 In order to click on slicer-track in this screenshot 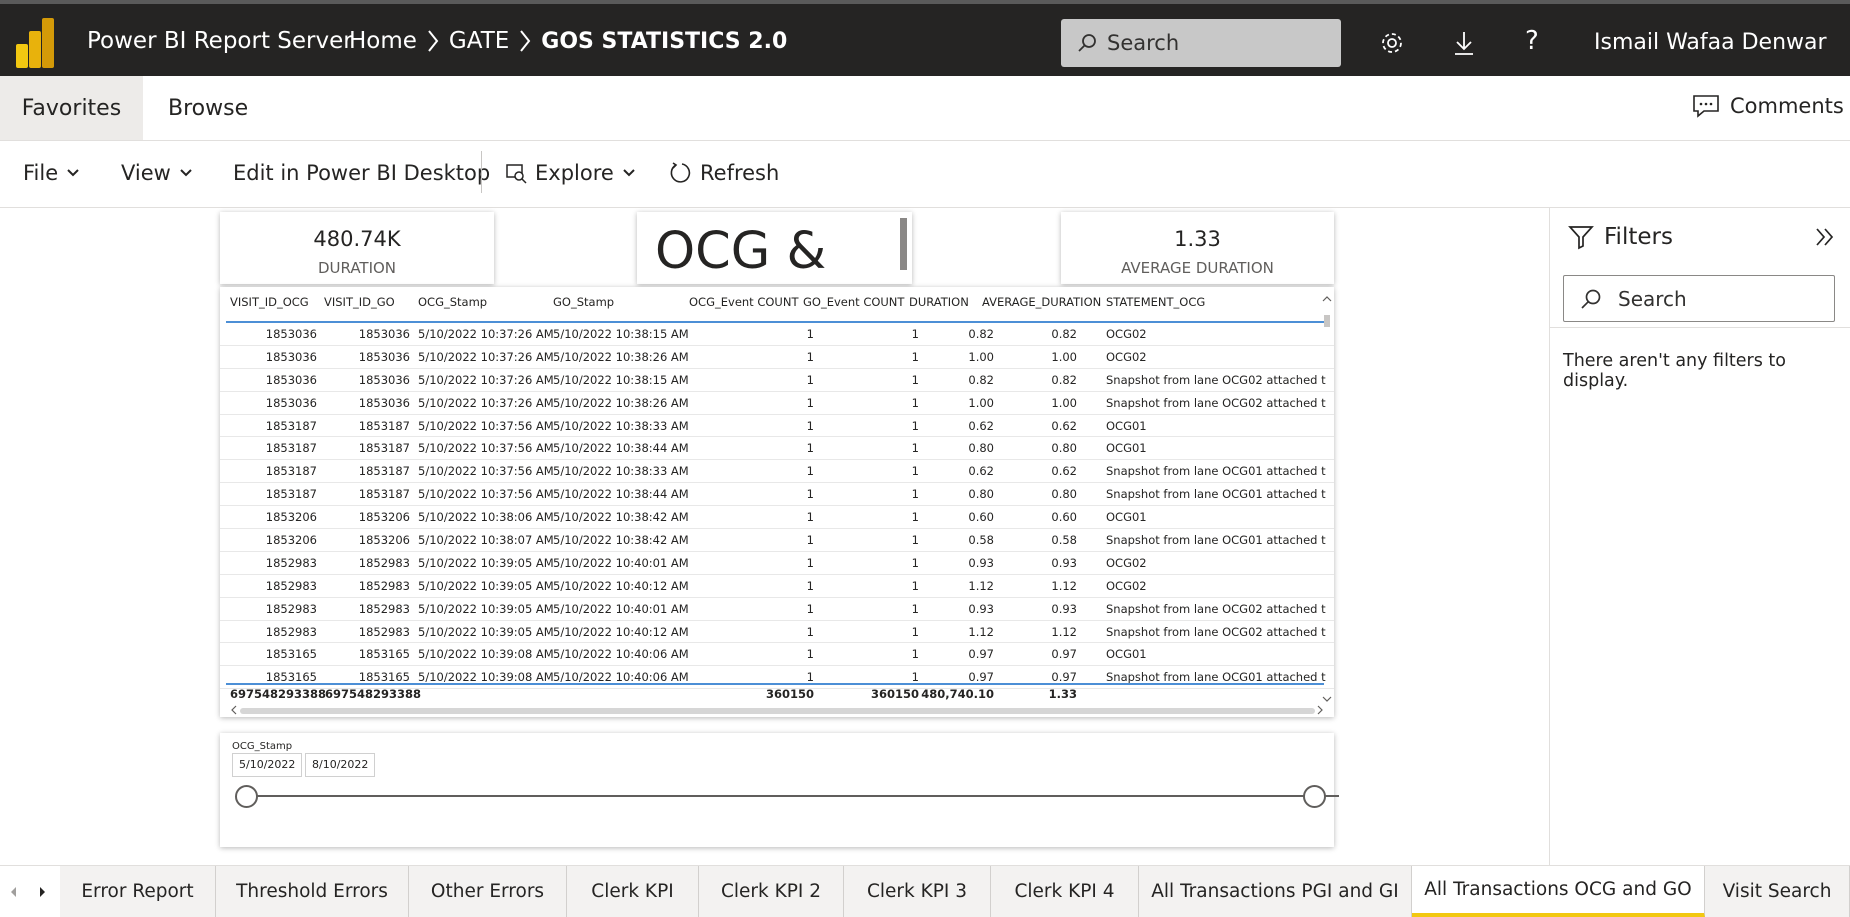, I will do `click(792, 796)`.